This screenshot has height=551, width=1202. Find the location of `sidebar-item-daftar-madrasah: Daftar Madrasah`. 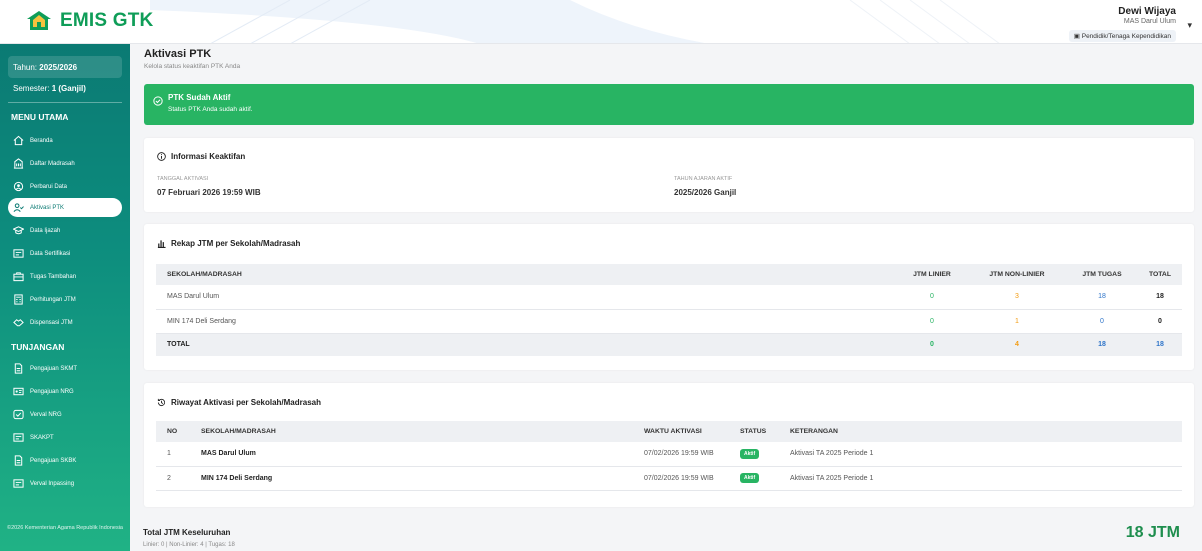

sidebar-item-daftar-madrasah: Daftar Madrasah is located at coordinates (65, 163).